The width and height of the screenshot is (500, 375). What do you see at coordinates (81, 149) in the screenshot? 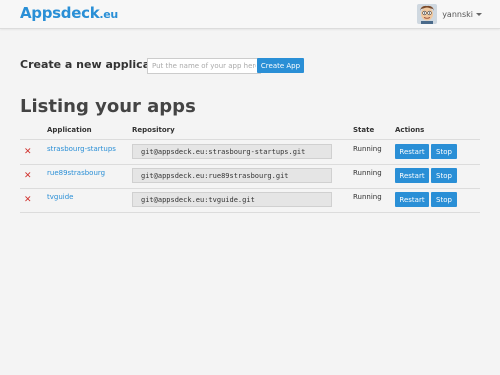
I see `app-name-link: strasbourg-startups` at bounding box center [81, 149].